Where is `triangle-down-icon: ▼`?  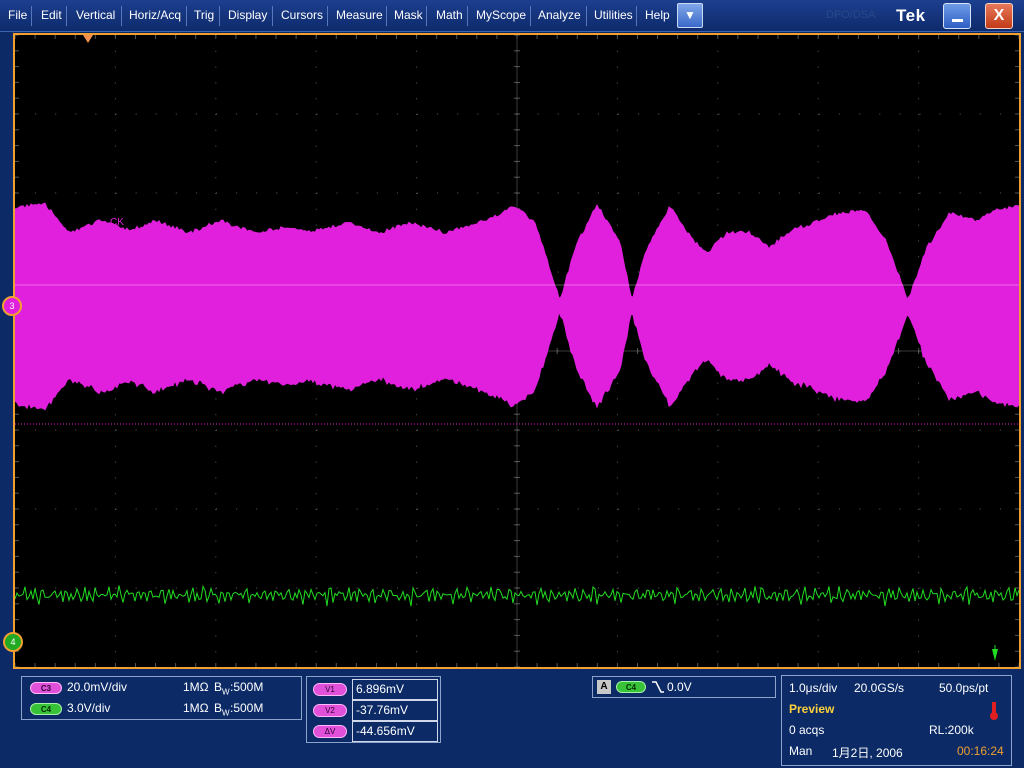 triangle-down-icon: ▼ is located at coordinates (690, 15).